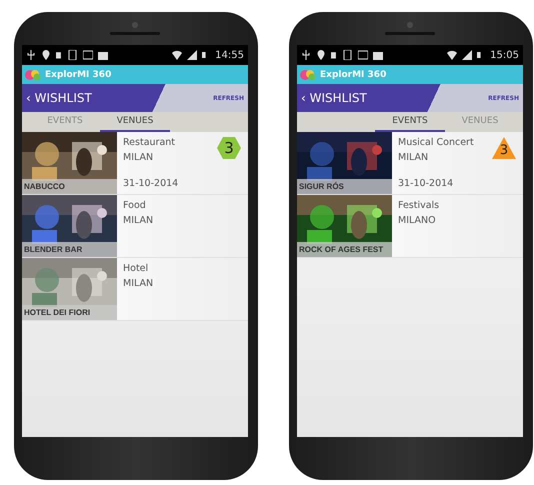  I want to click on item-category: Festivals, so click(419, 206).